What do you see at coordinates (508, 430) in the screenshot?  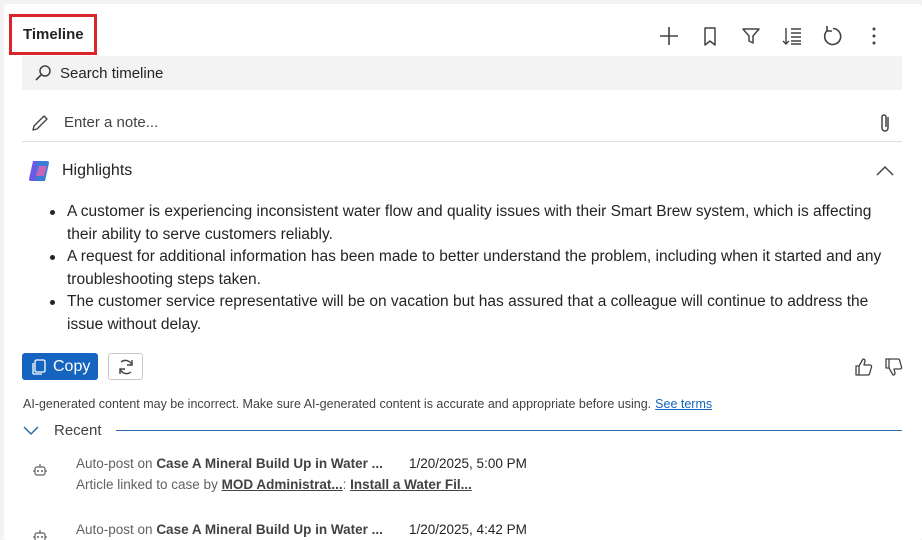 I see `divider` at bounding box center [508, 430].